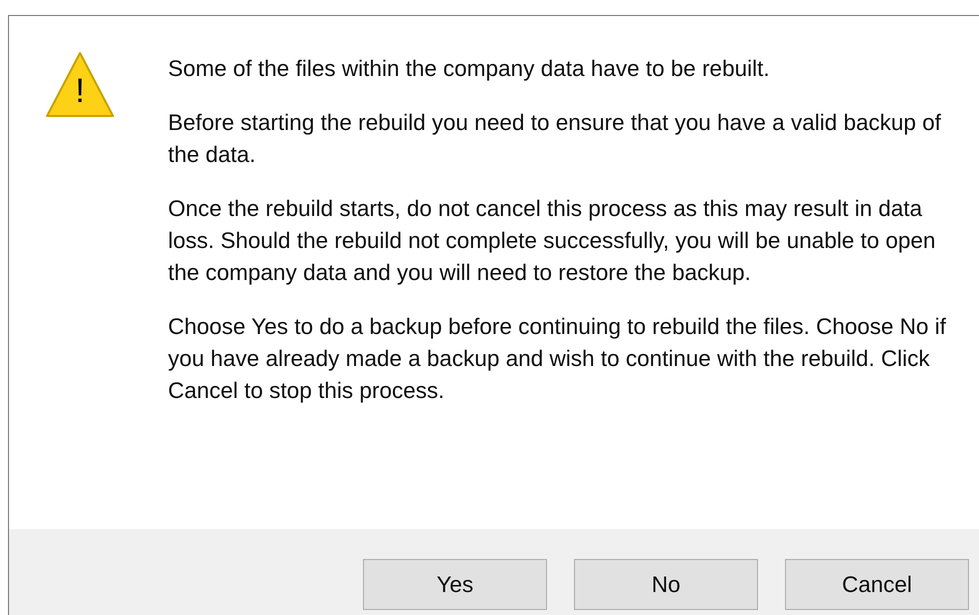 This screenshot has height=615, width=979. What do you see at coordinates (877, 584) in the screenshot?
I see `dialog-button: Cancel` at bounding box center [877, 584].